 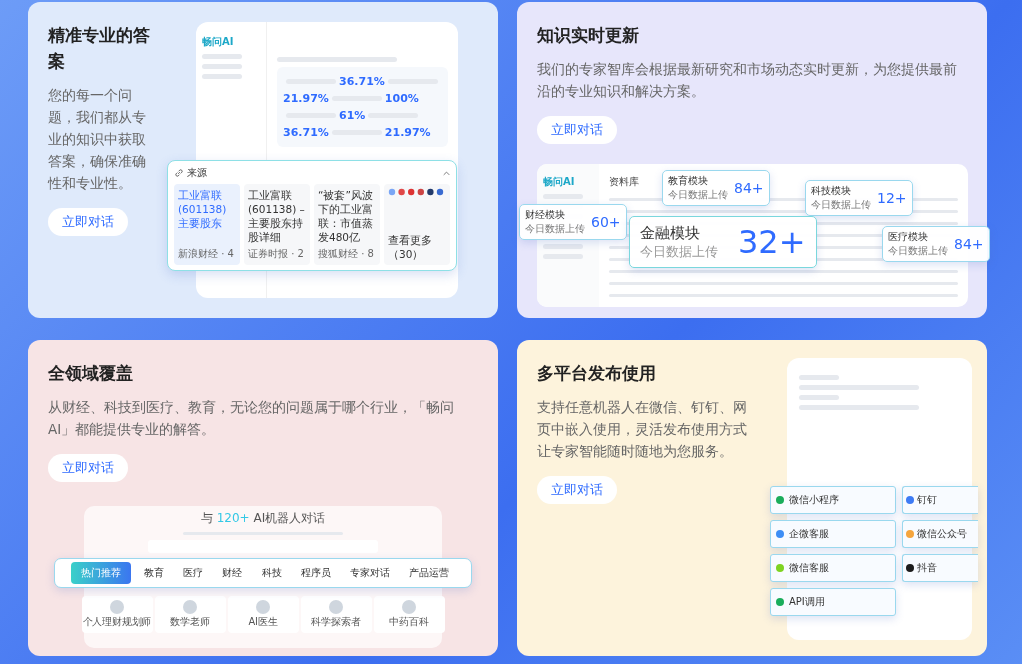 I want to click on source-meta: 搜狐财经 · 8, so click(x=346, y=254).